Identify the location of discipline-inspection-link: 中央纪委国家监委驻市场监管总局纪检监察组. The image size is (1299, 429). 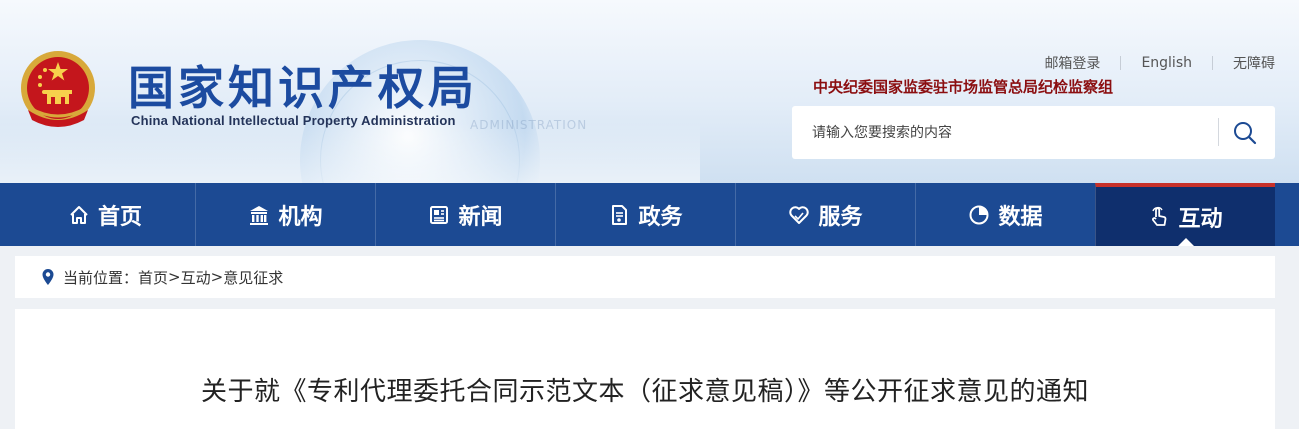
(963, 86).